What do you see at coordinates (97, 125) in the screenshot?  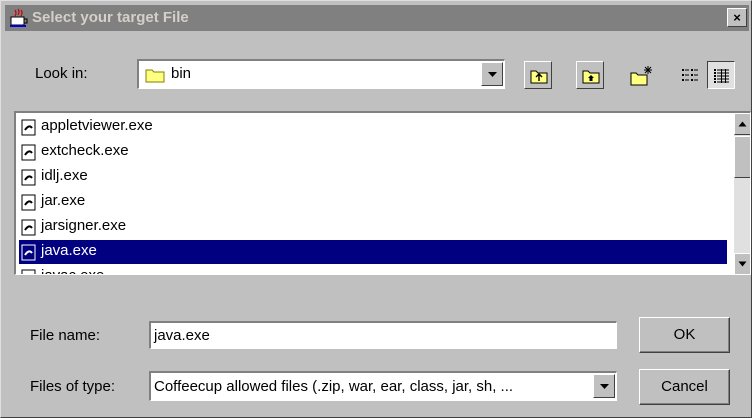 I see `file-name: appletviewer.exe` at bounding box center [97, 125].